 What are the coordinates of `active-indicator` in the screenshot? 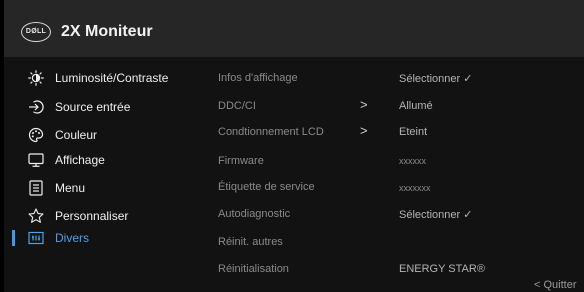 It's located at (13, 238).